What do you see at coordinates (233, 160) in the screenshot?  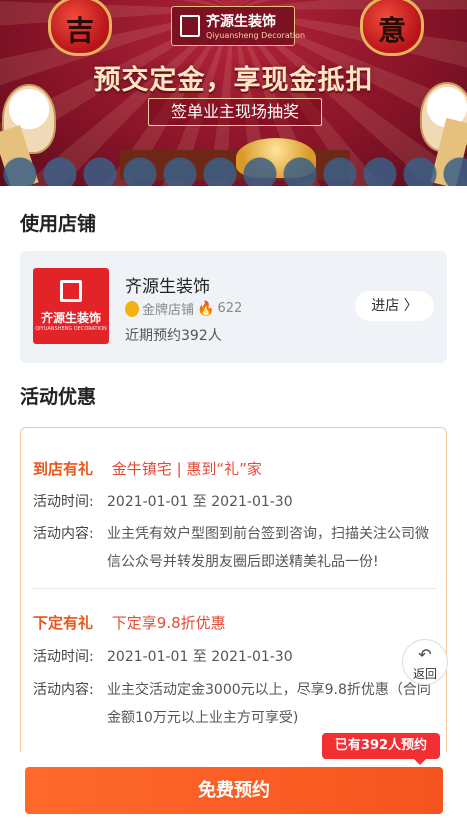 I see `wave-pattern` at bounding box center [233, 160].